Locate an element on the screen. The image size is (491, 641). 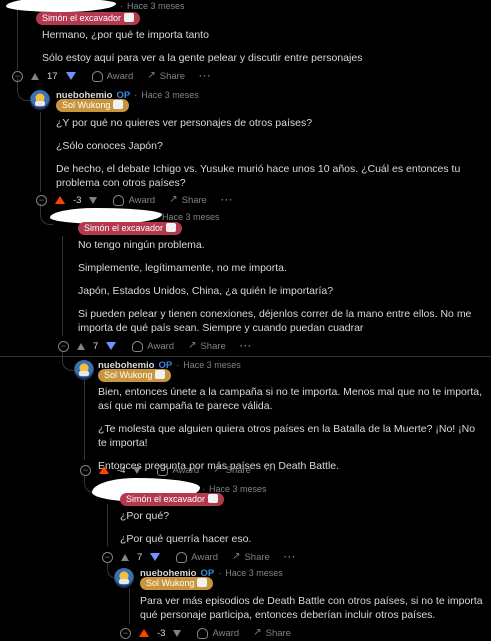
comment-text: No tengo ningún problema. is located at coordinates (141, 245).